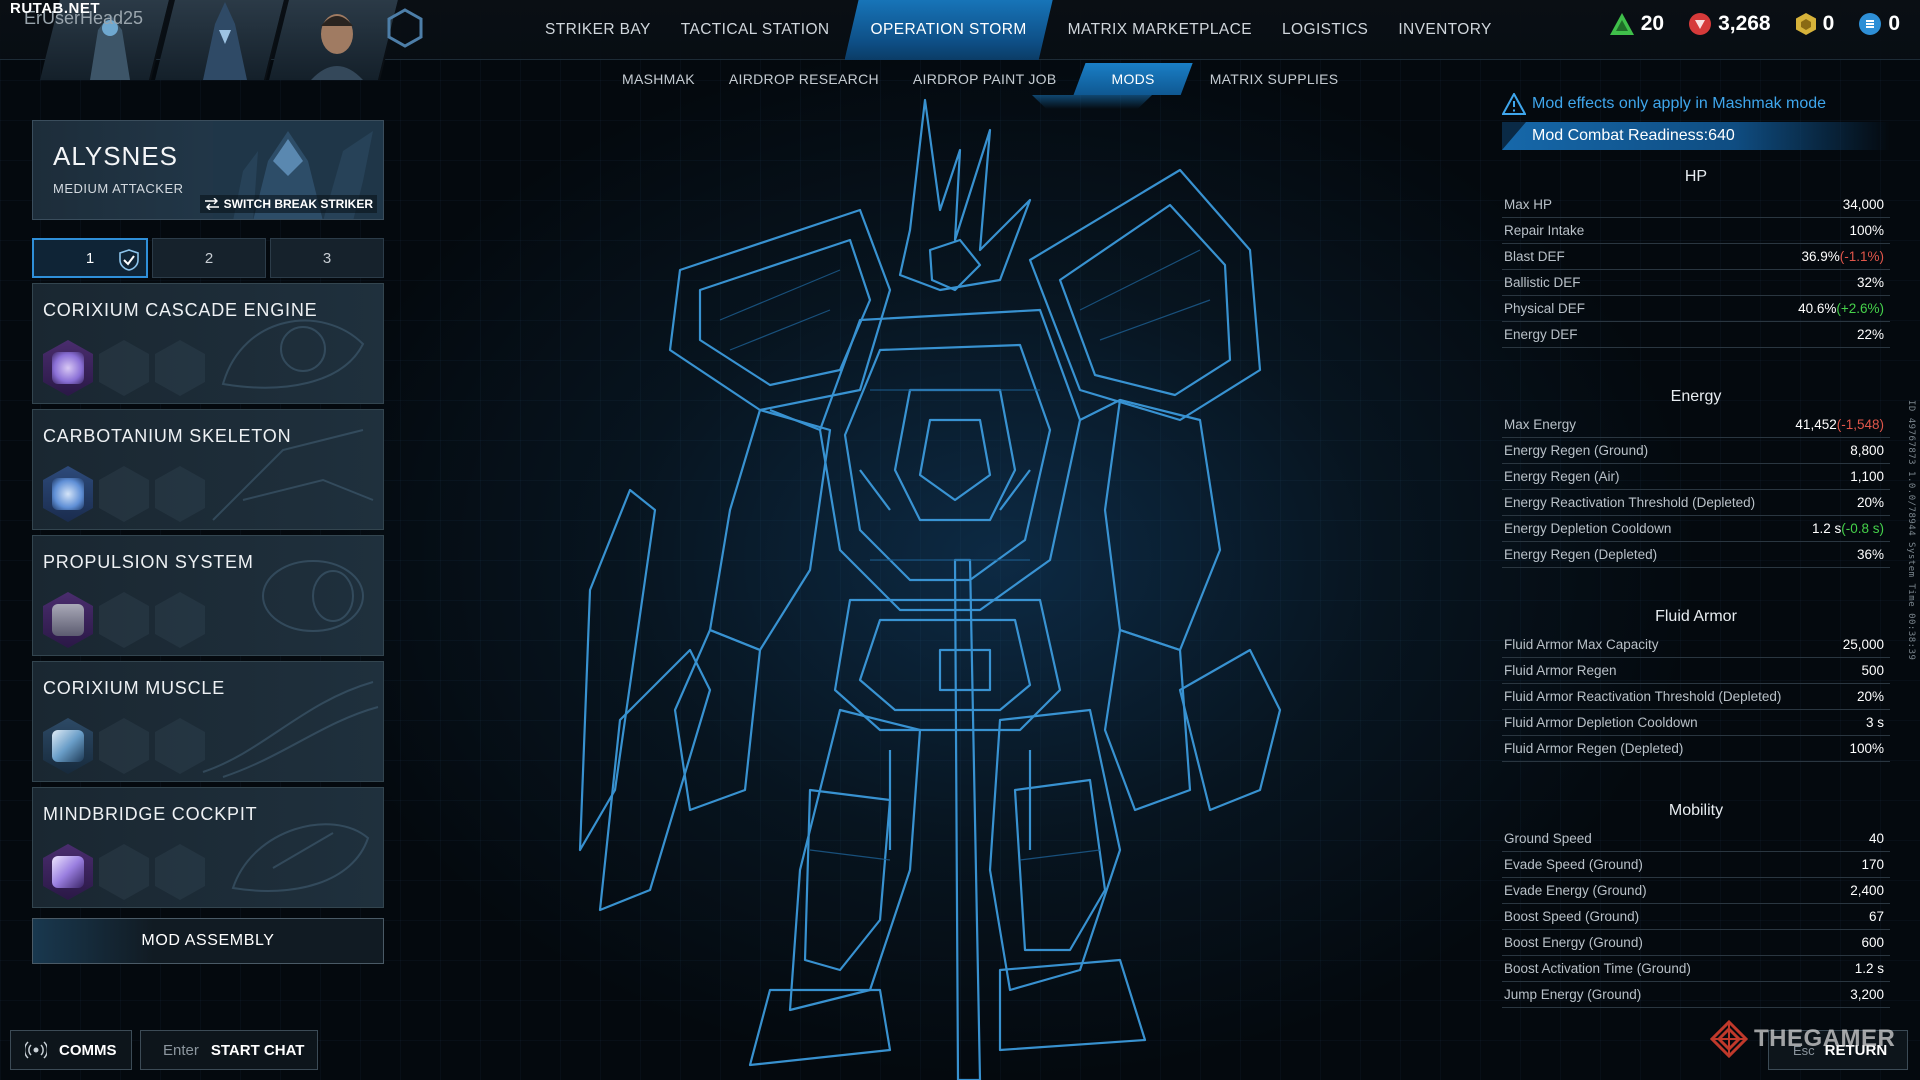  What do you see at coordinates (1542, 282) in the screenshot?
I see `stat-label: Ballistic DEF` at bounding box center [1542, 282].